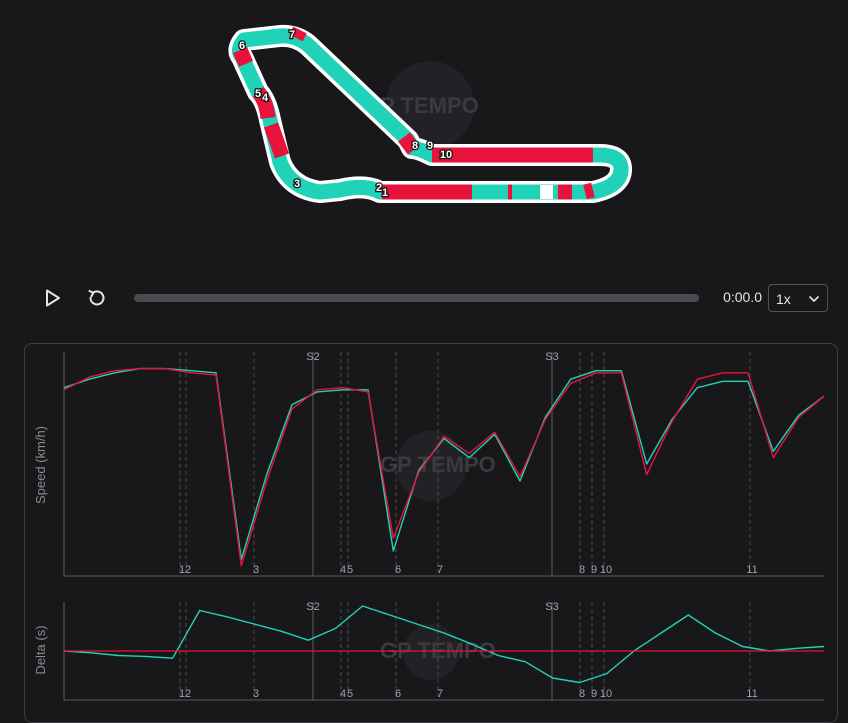  What do you see at coordinates (446, 155) in the screenshot?
I see `turn-label: 10` at bounding box center [446, 155].